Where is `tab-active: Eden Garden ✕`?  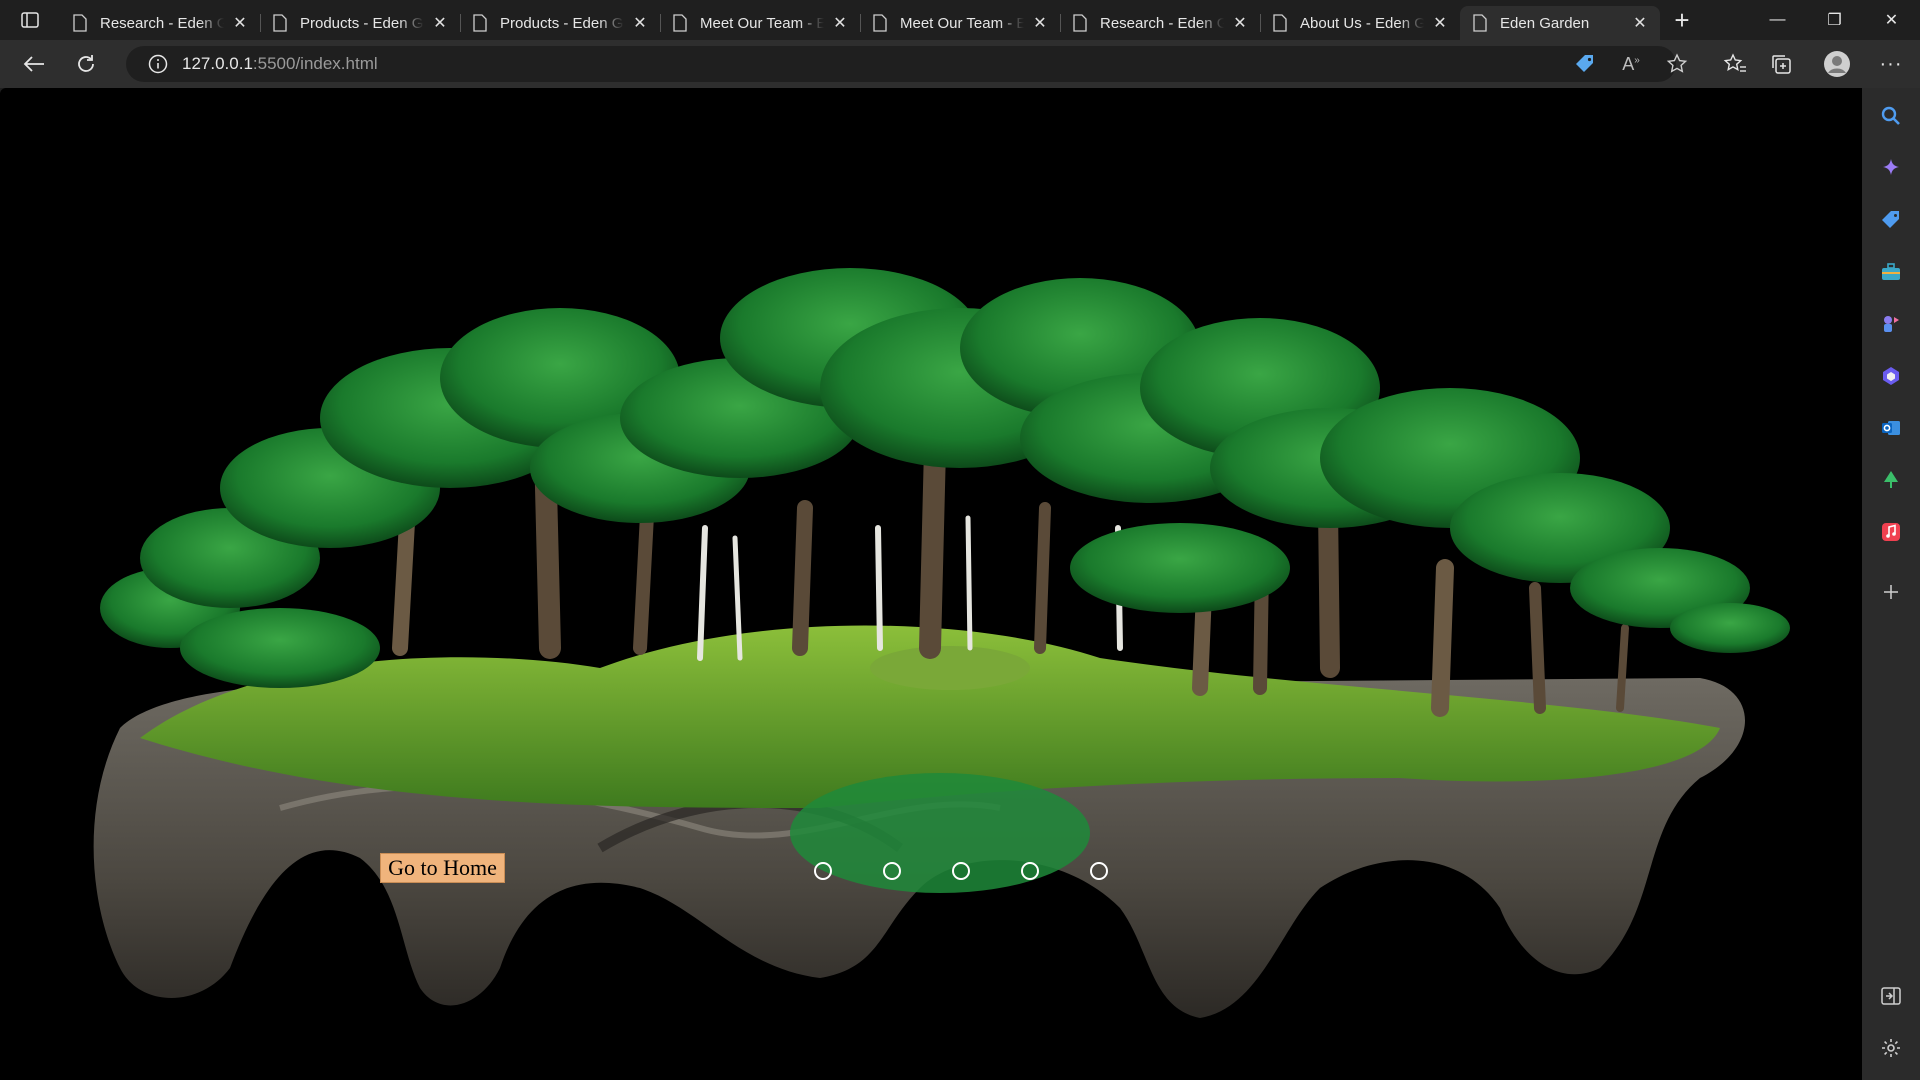
tab-active: Eden Garden ✕ is located at coordinates (1560, 23).